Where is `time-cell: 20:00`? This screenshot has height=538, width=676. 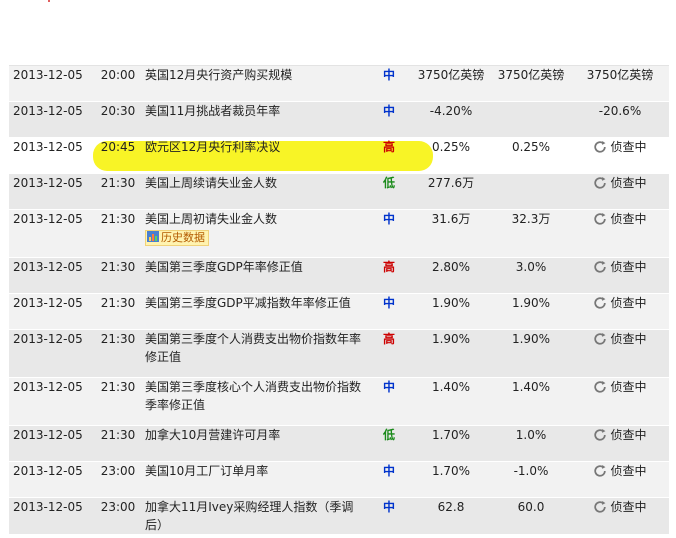 time-cell: 20:00 is located at coordinates (118, 83).